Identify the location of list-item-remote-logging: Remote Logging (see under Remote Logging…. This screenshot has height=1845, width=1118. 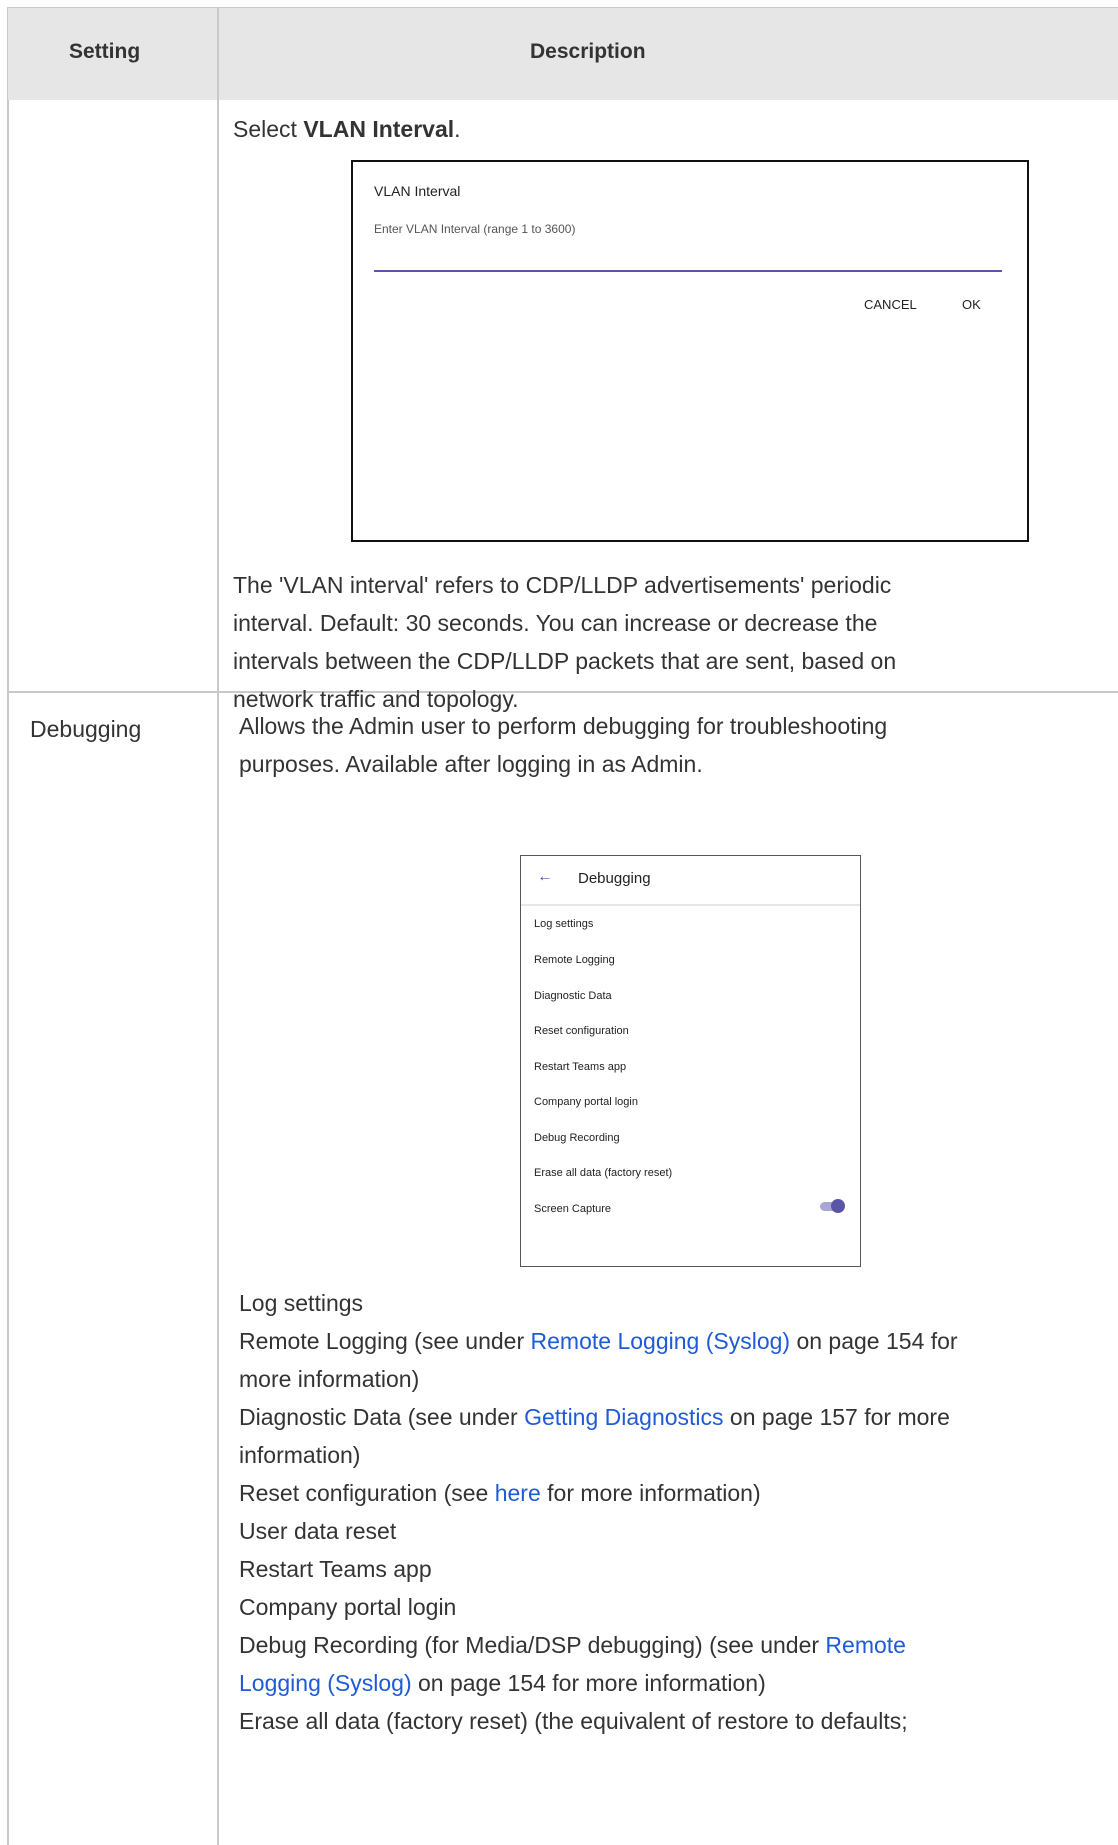
(598, 1341).